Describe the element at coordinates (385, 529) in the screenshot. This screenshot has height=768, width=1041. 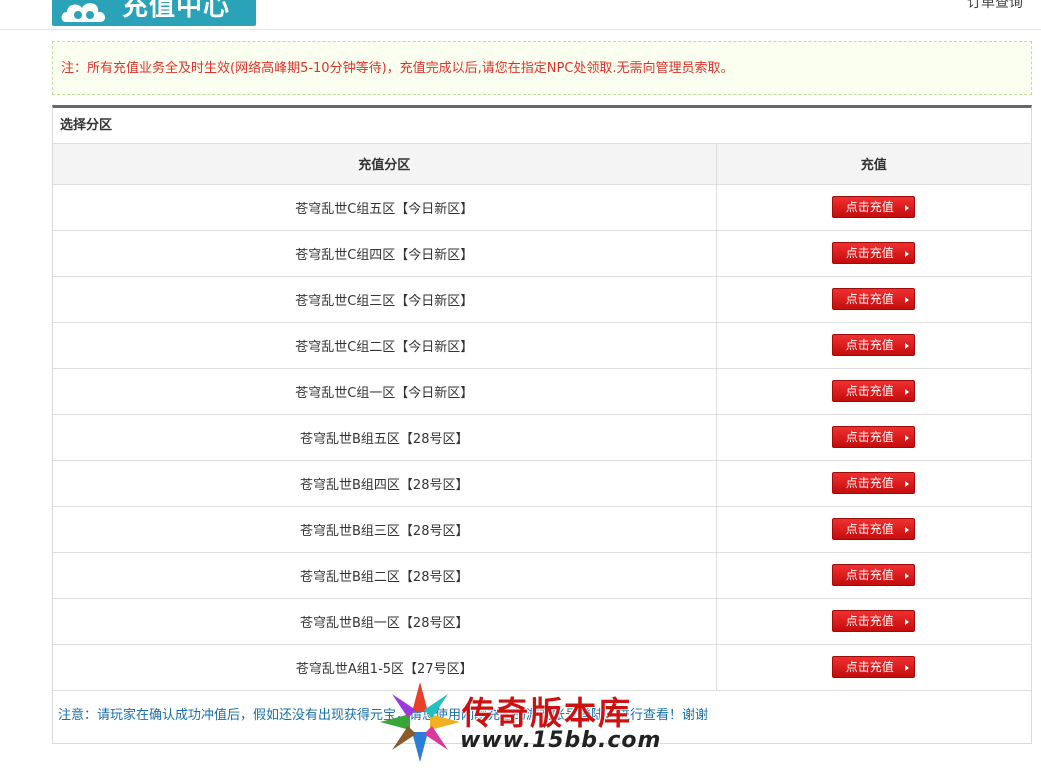
I see `zone-name: 苍穹乱世B组三区【28号区】` at that location.